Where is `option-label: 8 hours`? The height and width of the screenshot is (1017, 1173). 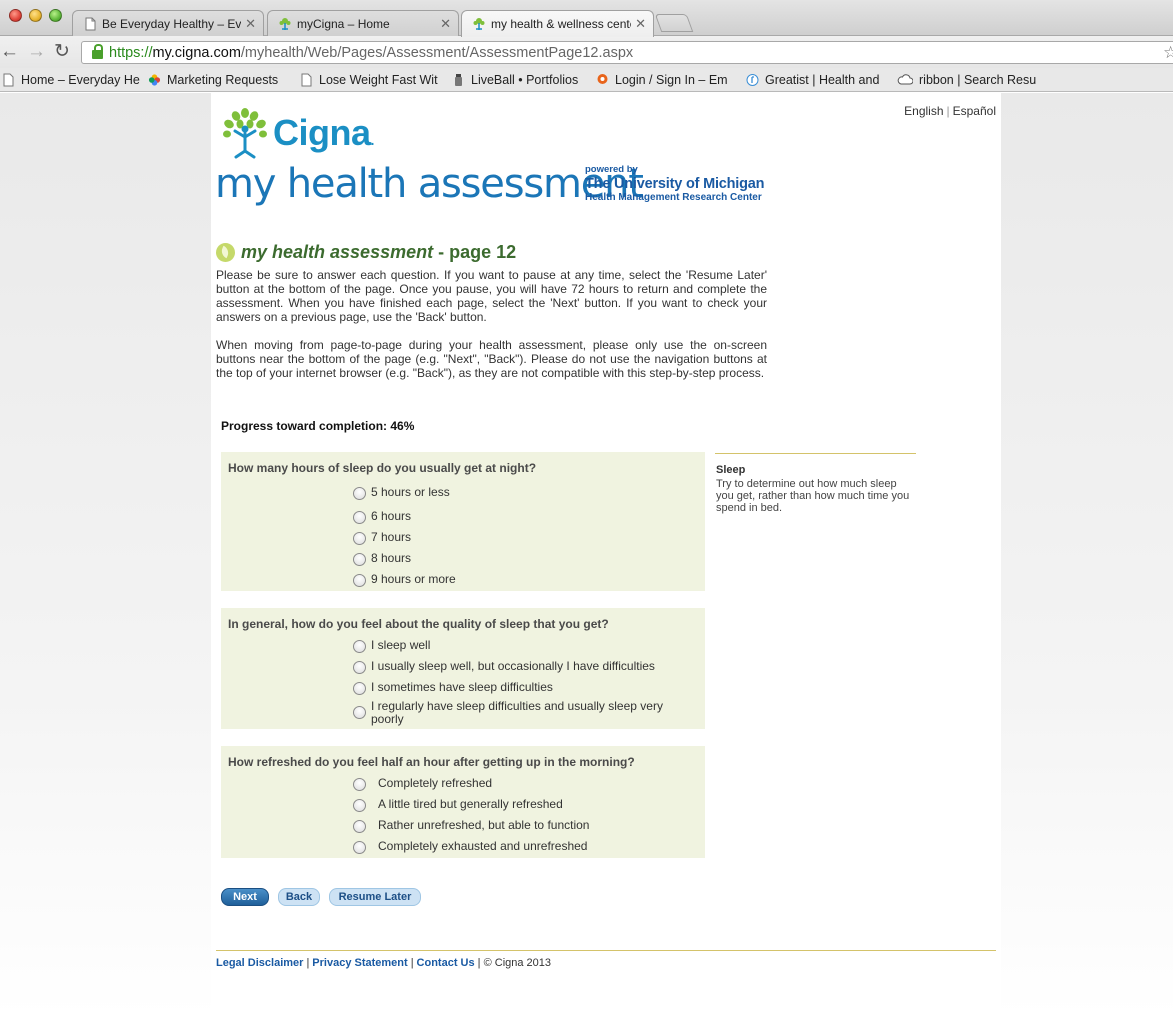
option-label: 8 hours is located at coordinates (391, 558).